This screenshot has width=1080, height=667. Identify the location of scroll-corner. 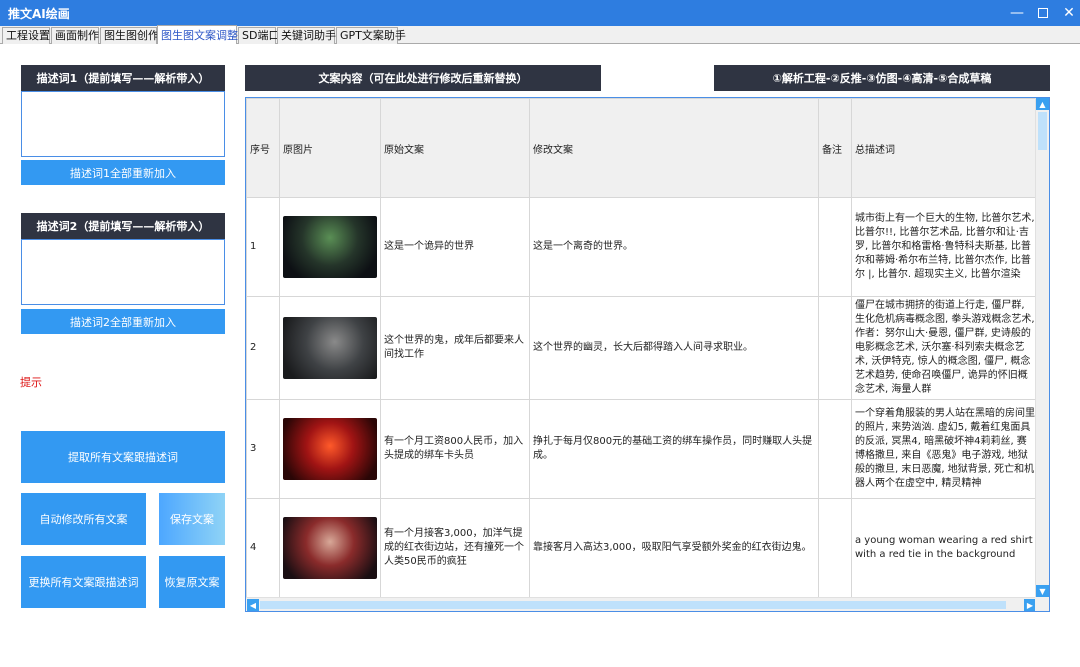
(1042, 604).